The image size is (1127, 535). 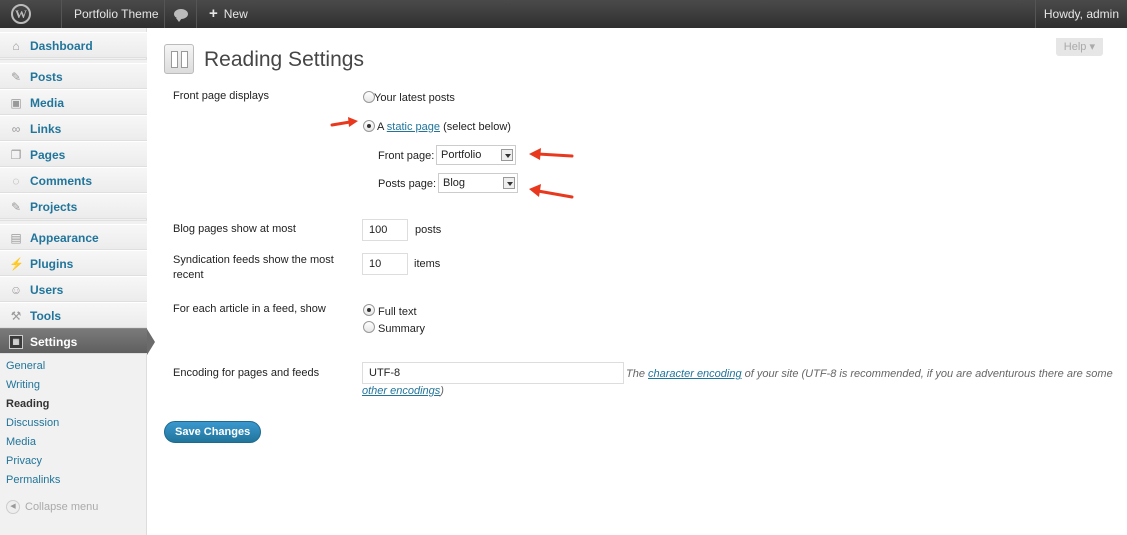 I want to click on menu-label: Users, so click(x=47, y=290).